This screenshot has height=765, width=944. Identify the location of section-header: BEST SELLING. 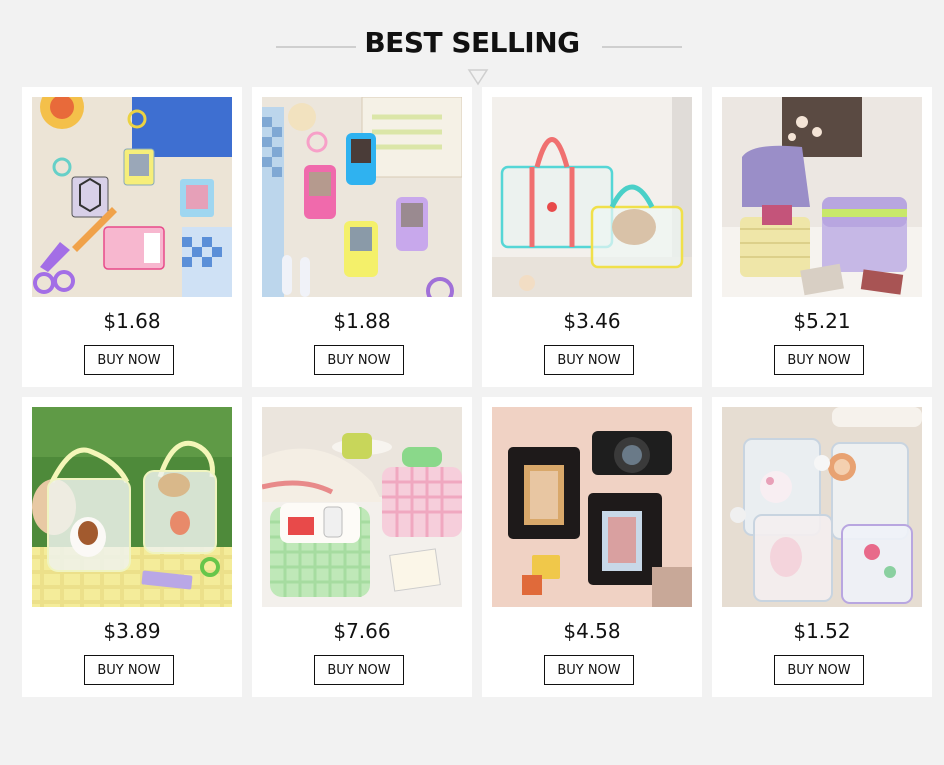
(472, 45).